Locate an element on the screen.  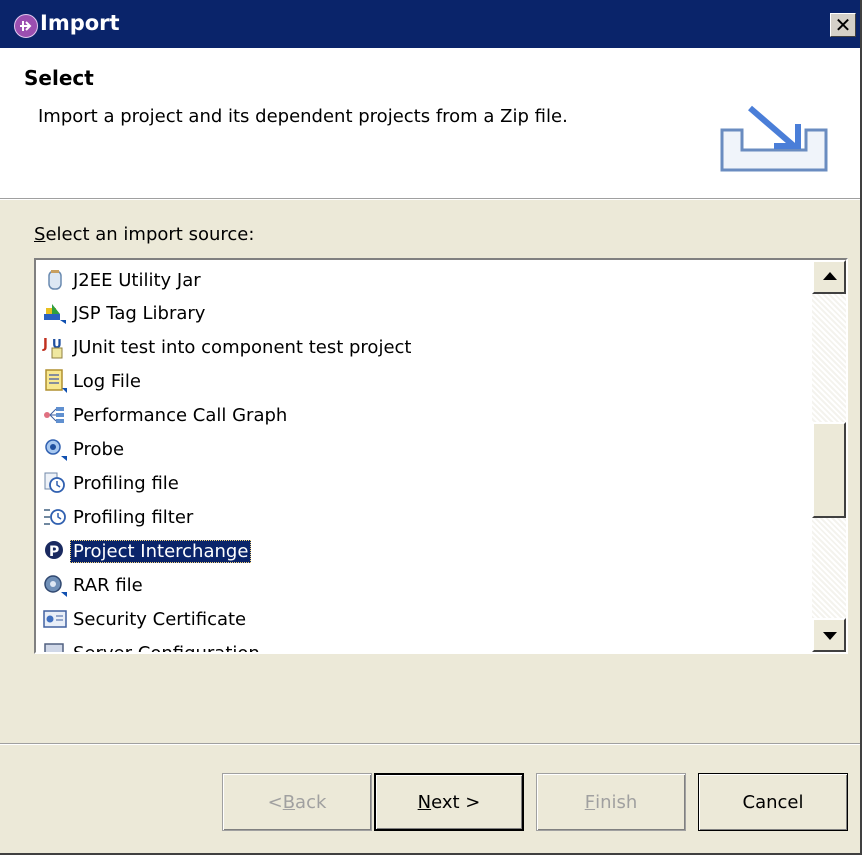
list-item: J2EE Utility Jar is located at coordinates (123, 280).